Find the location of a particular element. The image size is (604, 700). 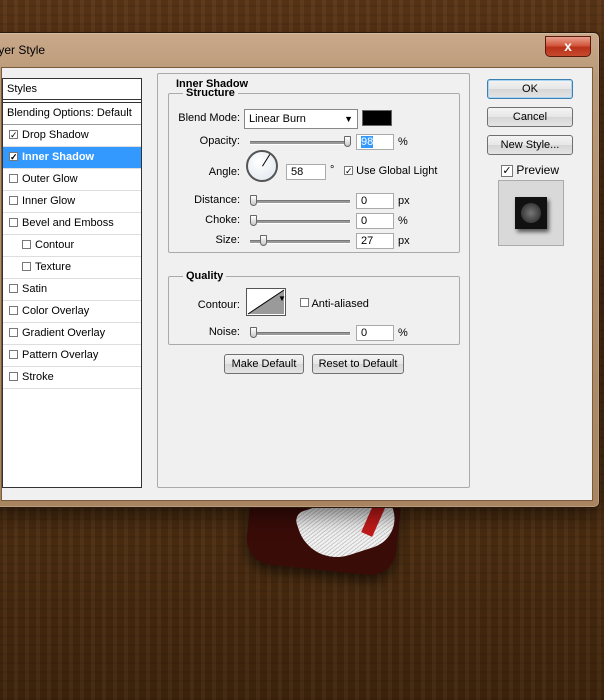

blend-mode-select: Linear Burn ▼ is located at coordinates (301, 119).